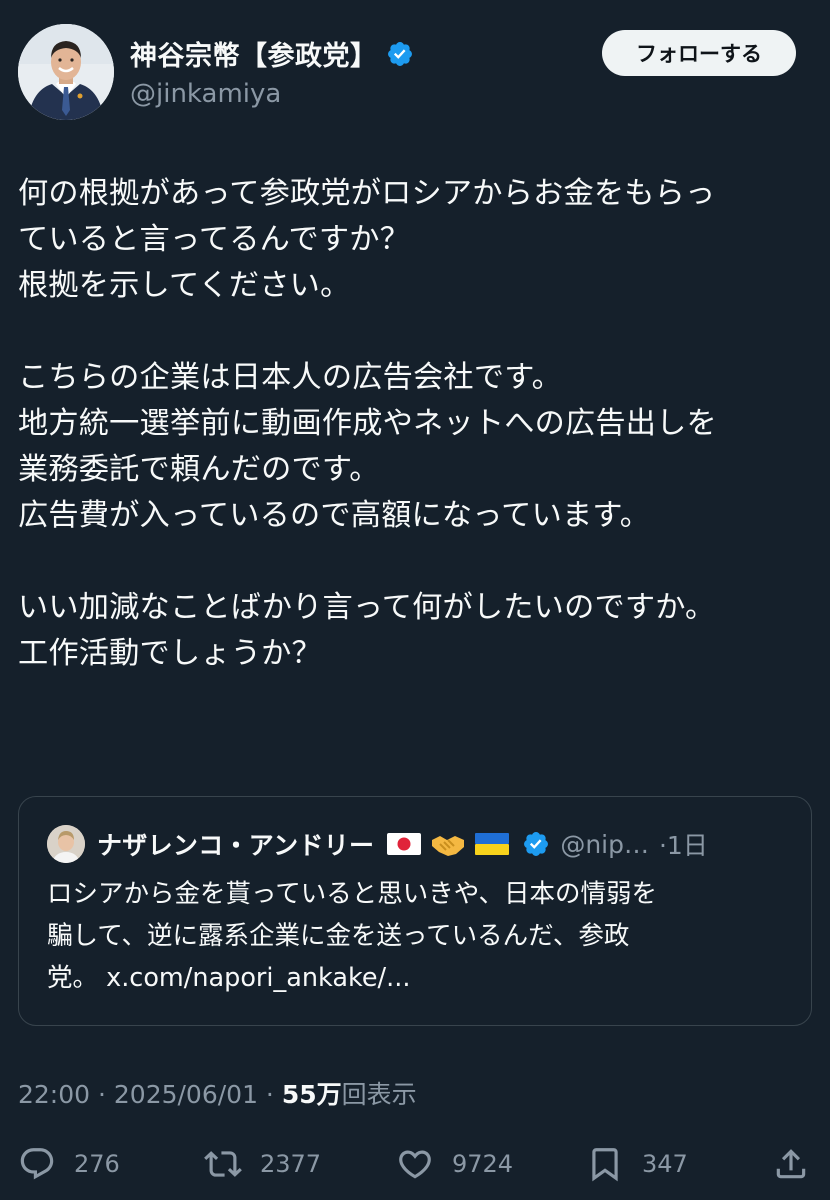  What do you see at coordinates (66, 72) in the screenshot?
I see `author-avatar` at bounding box center [66, 72].